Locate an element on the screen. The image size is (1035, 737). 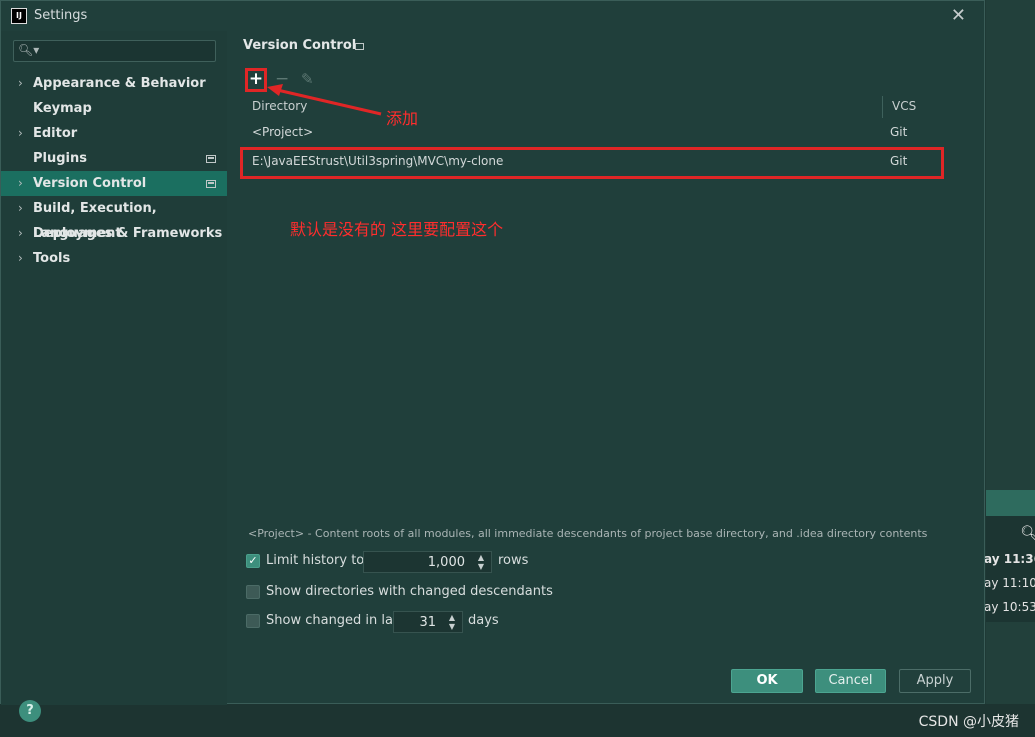
settings-search-input: 🔍︎▾ is located at coordinates (114, 51).